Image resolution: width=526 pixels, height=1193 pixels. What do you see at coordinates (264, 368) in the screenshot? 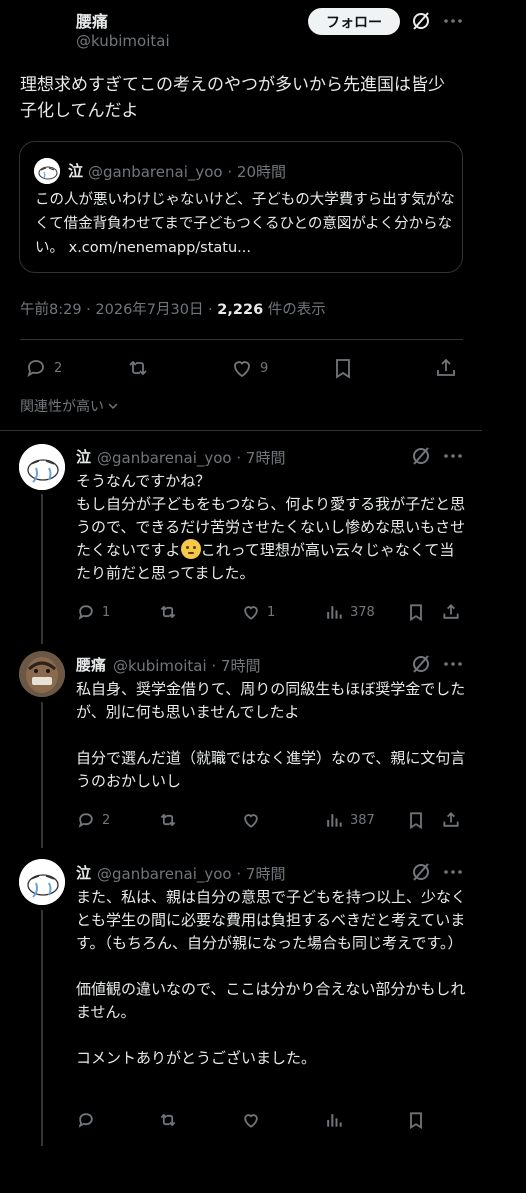
I see `like-count: 9` at bounding box center [264, 368].